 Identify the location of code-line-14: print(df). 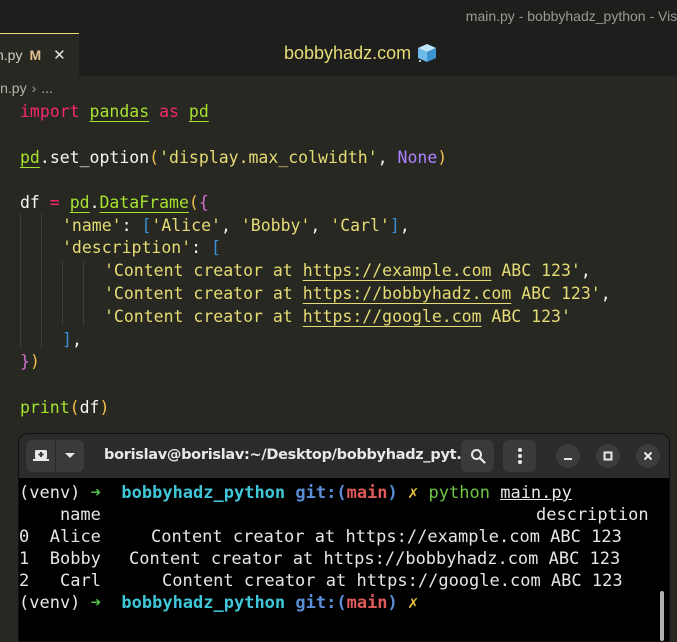
(65, 407).